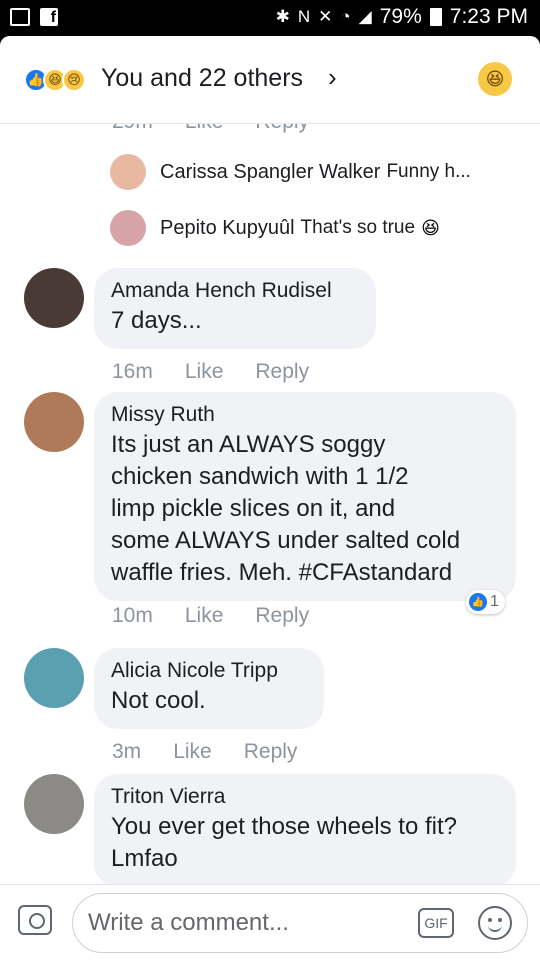 This screenshot has height=960, width=540. Describe the element at coordinates (332, 77) in the screenshot. I see `chevron-right-icon: ›` at that location.